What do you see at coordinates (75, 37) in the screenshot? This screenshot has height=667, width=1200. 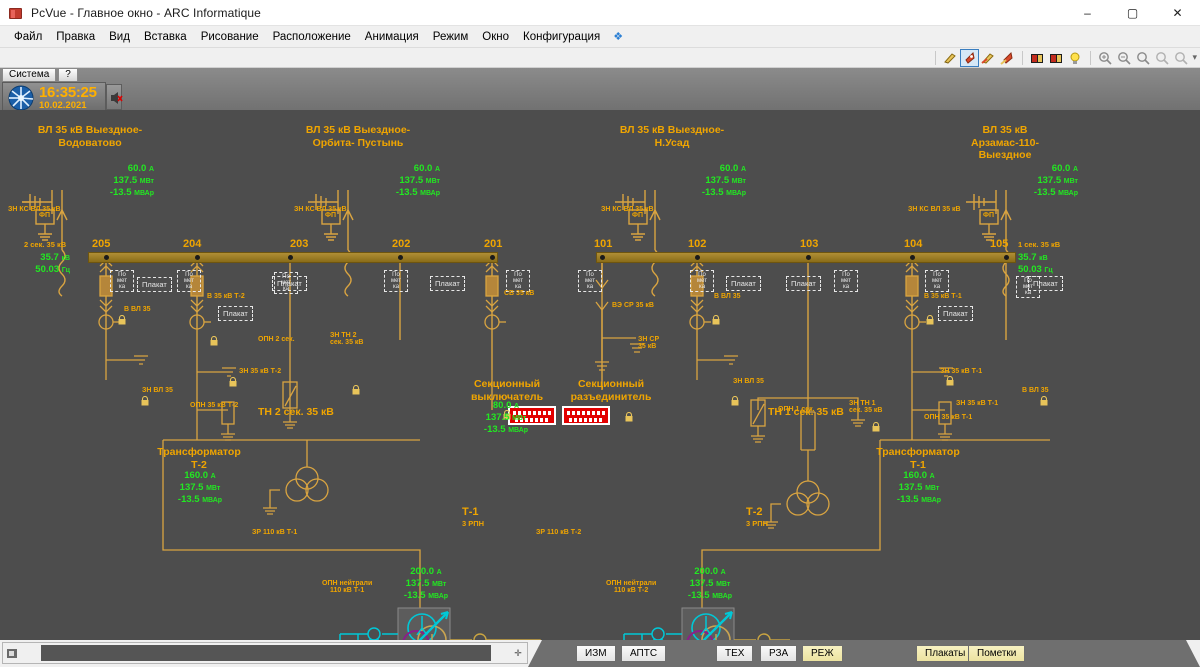 I see `menu-item-edit: Правка` at bounding box center [75, 37].